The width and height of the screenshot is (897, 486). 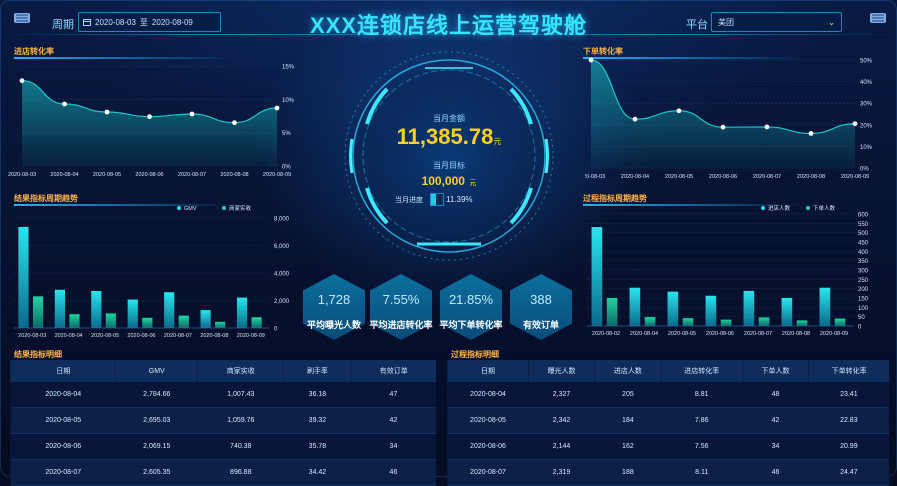 I want to click on y-tick-label: 250, so click(x=863, y=281).